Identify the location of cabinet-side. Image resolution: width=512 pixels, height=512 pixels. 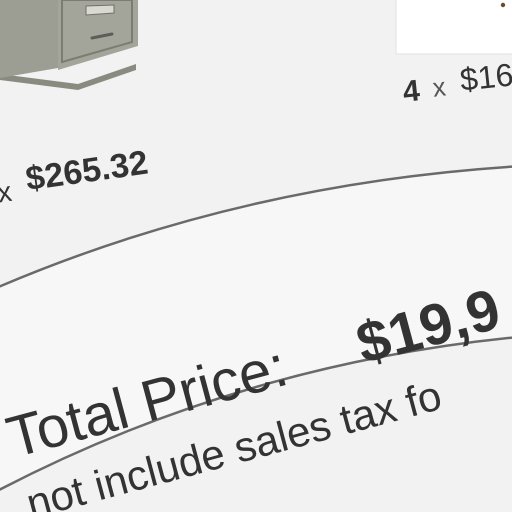
(29, 39).